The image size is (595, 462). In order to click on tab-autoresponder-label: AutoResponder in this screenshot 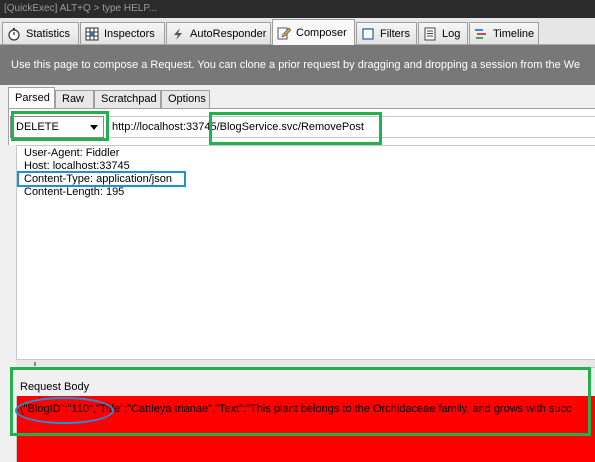, I will do `click(228, 33)`.